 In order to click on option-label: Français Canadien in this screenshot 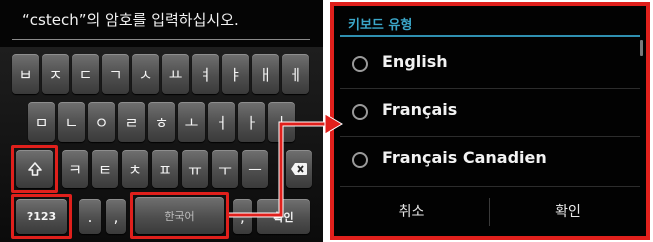, I will do `click(464, 157)`.